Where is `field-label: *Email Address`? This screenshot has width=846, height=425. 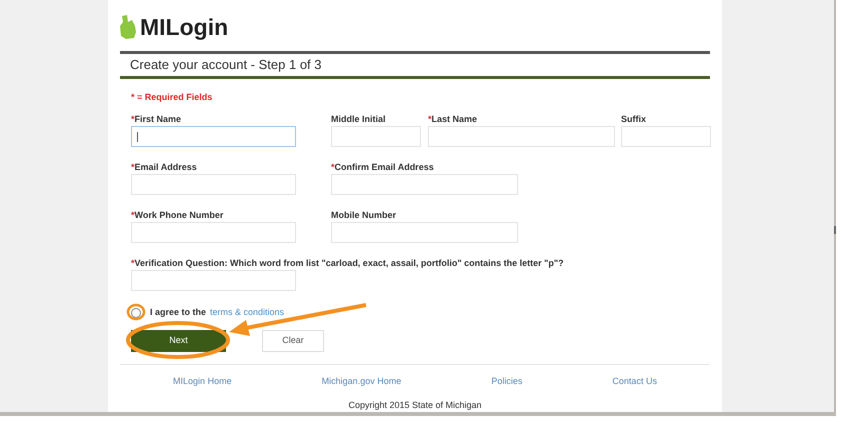 field-label: *Email Address is located at coordinates (164, 167).